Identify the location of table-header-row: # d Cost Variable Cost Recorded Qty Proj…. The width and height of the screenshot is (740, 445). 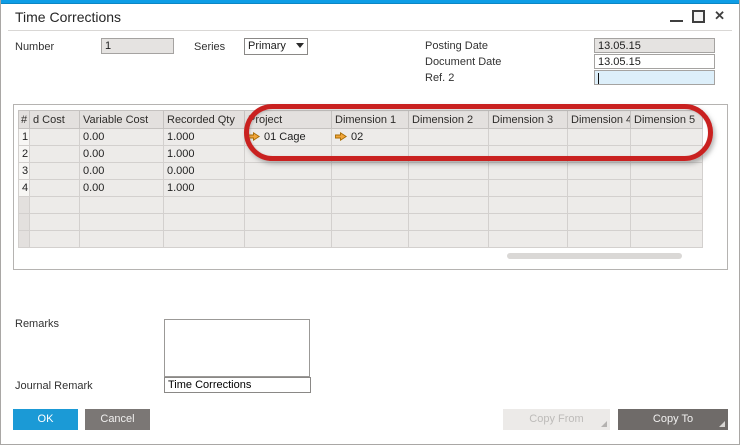
(360, 119).